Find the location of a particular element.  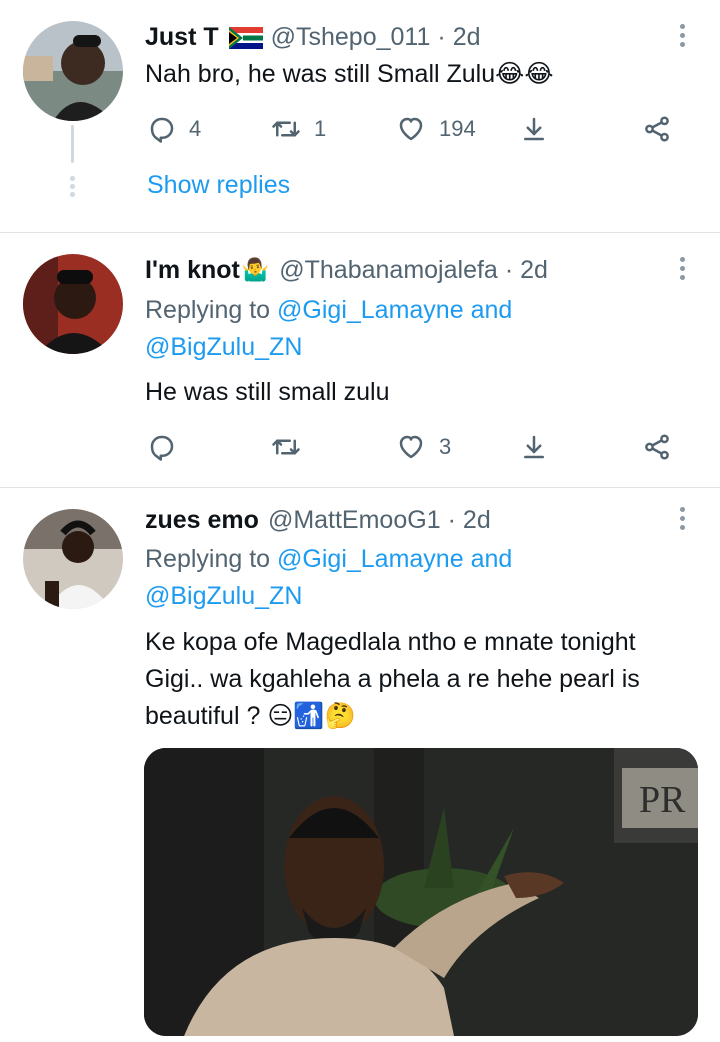

tweet-text: He was still small zulu is located at coordinates (267, 392).